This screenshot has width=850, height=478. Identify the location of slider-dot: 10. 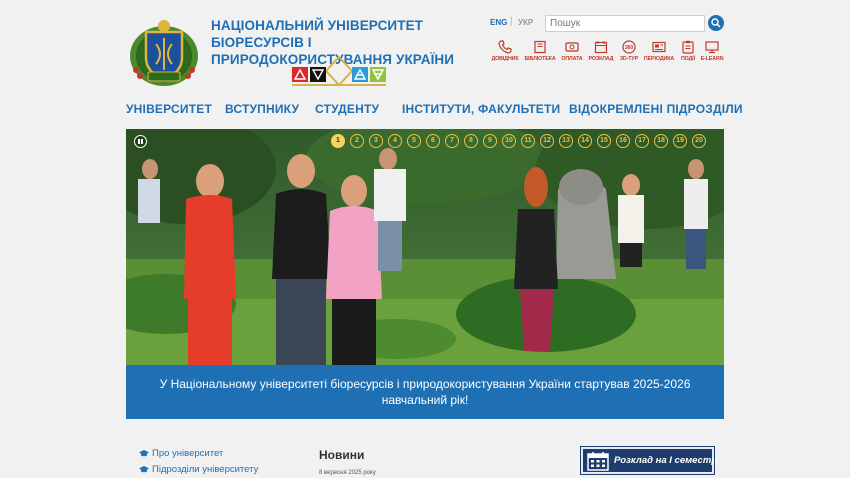
(509, 141).